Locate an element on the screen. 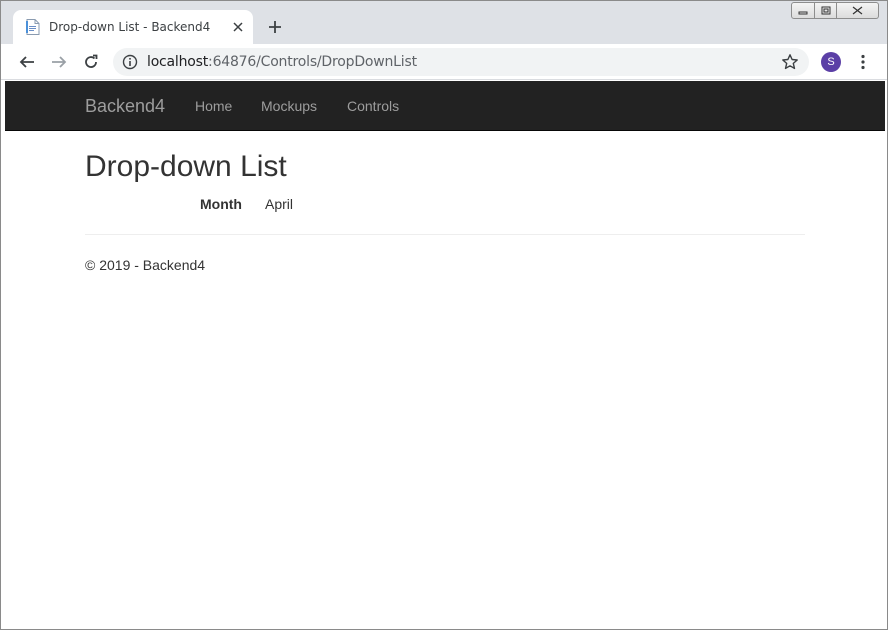  window-controls is located at coordinates (836, 10).